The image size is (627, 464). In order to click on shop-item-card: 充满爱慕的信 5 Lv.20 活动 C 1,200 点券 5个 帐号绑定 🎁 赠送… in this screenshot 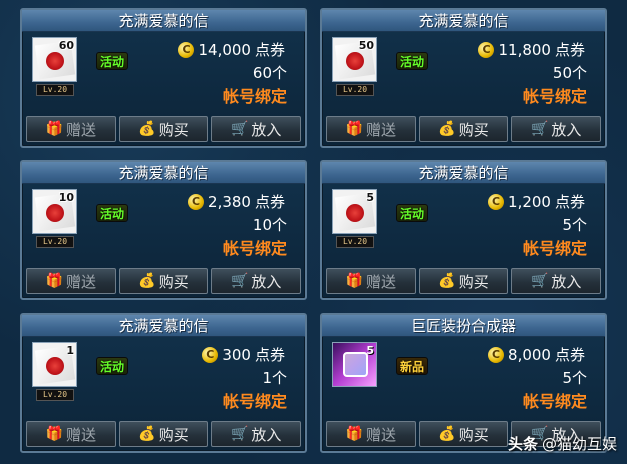, I will do `click(463, 230)`.